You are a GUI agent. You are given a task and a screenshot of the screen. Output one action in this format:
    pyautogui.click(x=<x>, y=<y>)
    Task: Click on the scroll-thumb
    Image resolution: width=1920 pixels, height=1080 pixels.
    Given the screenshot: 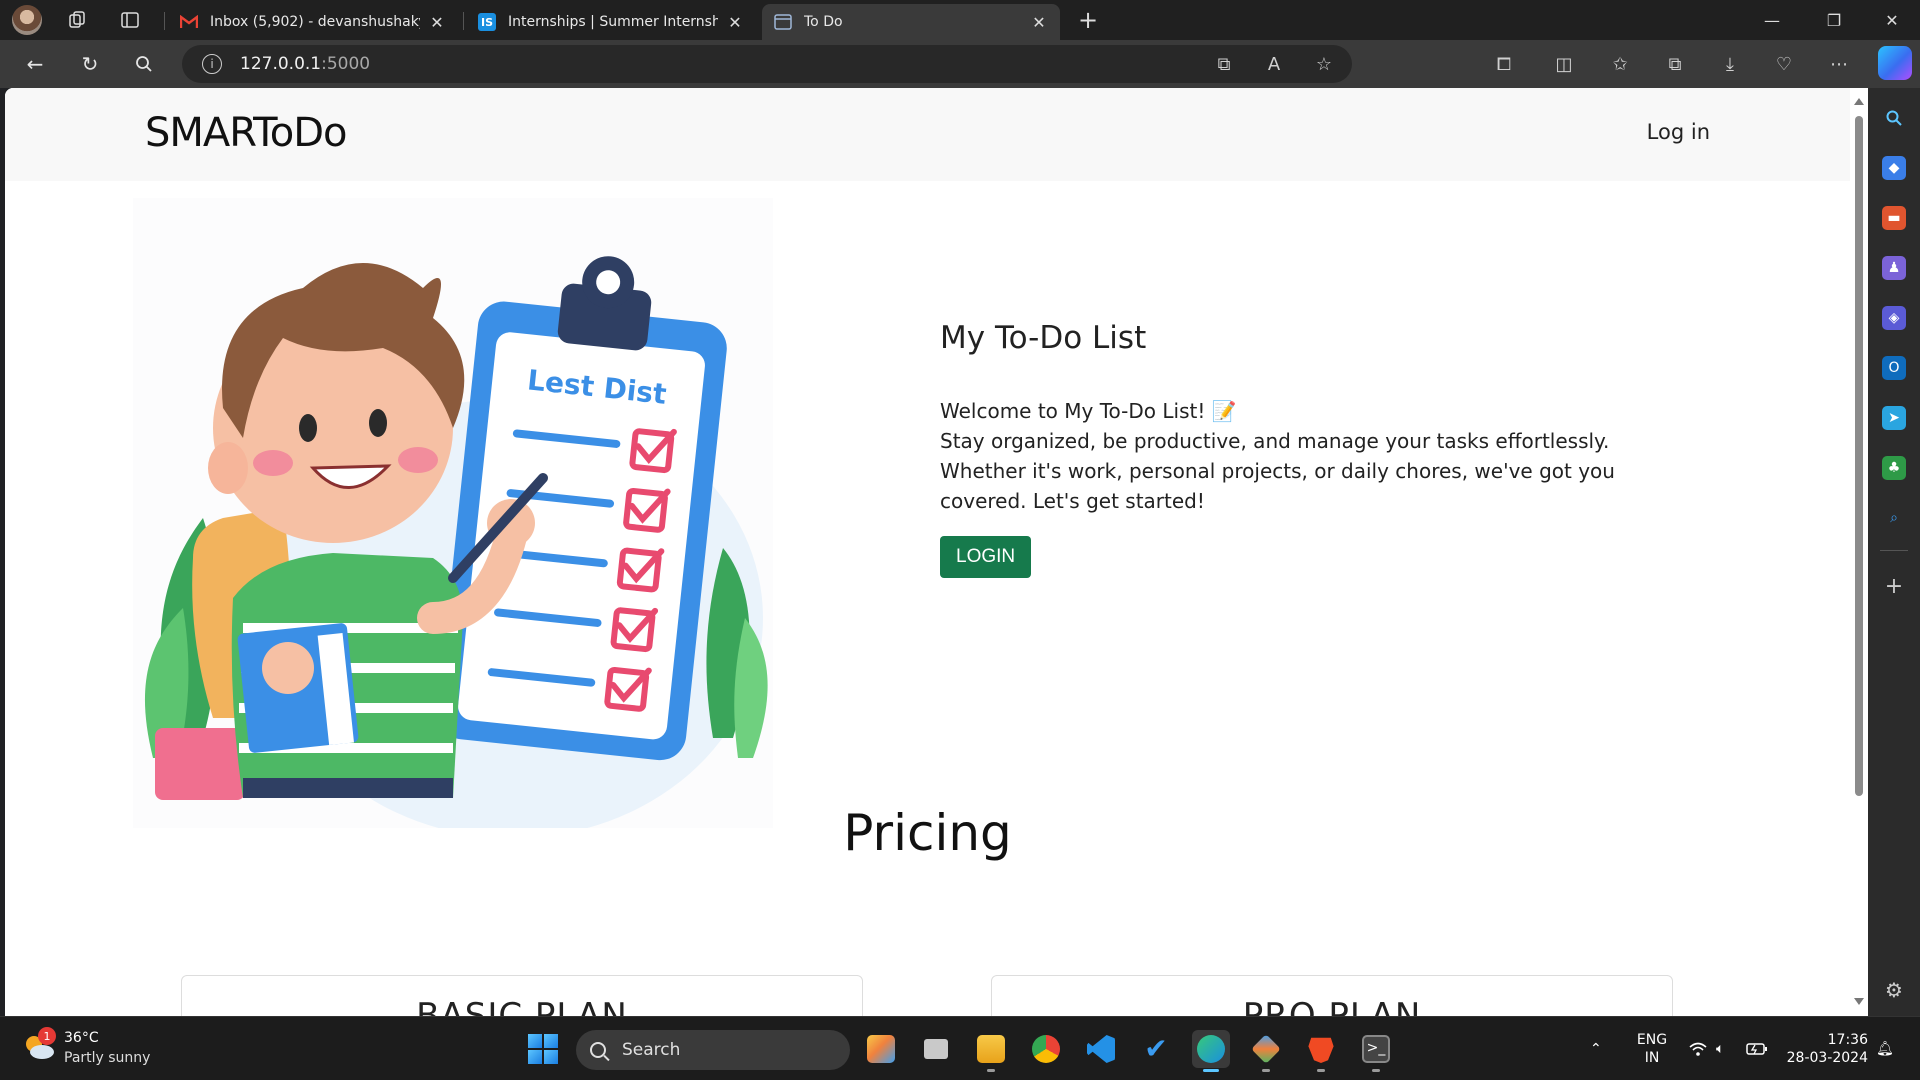 What is the action you would take?
    pyautogui.click(x=1859, y=456)
    